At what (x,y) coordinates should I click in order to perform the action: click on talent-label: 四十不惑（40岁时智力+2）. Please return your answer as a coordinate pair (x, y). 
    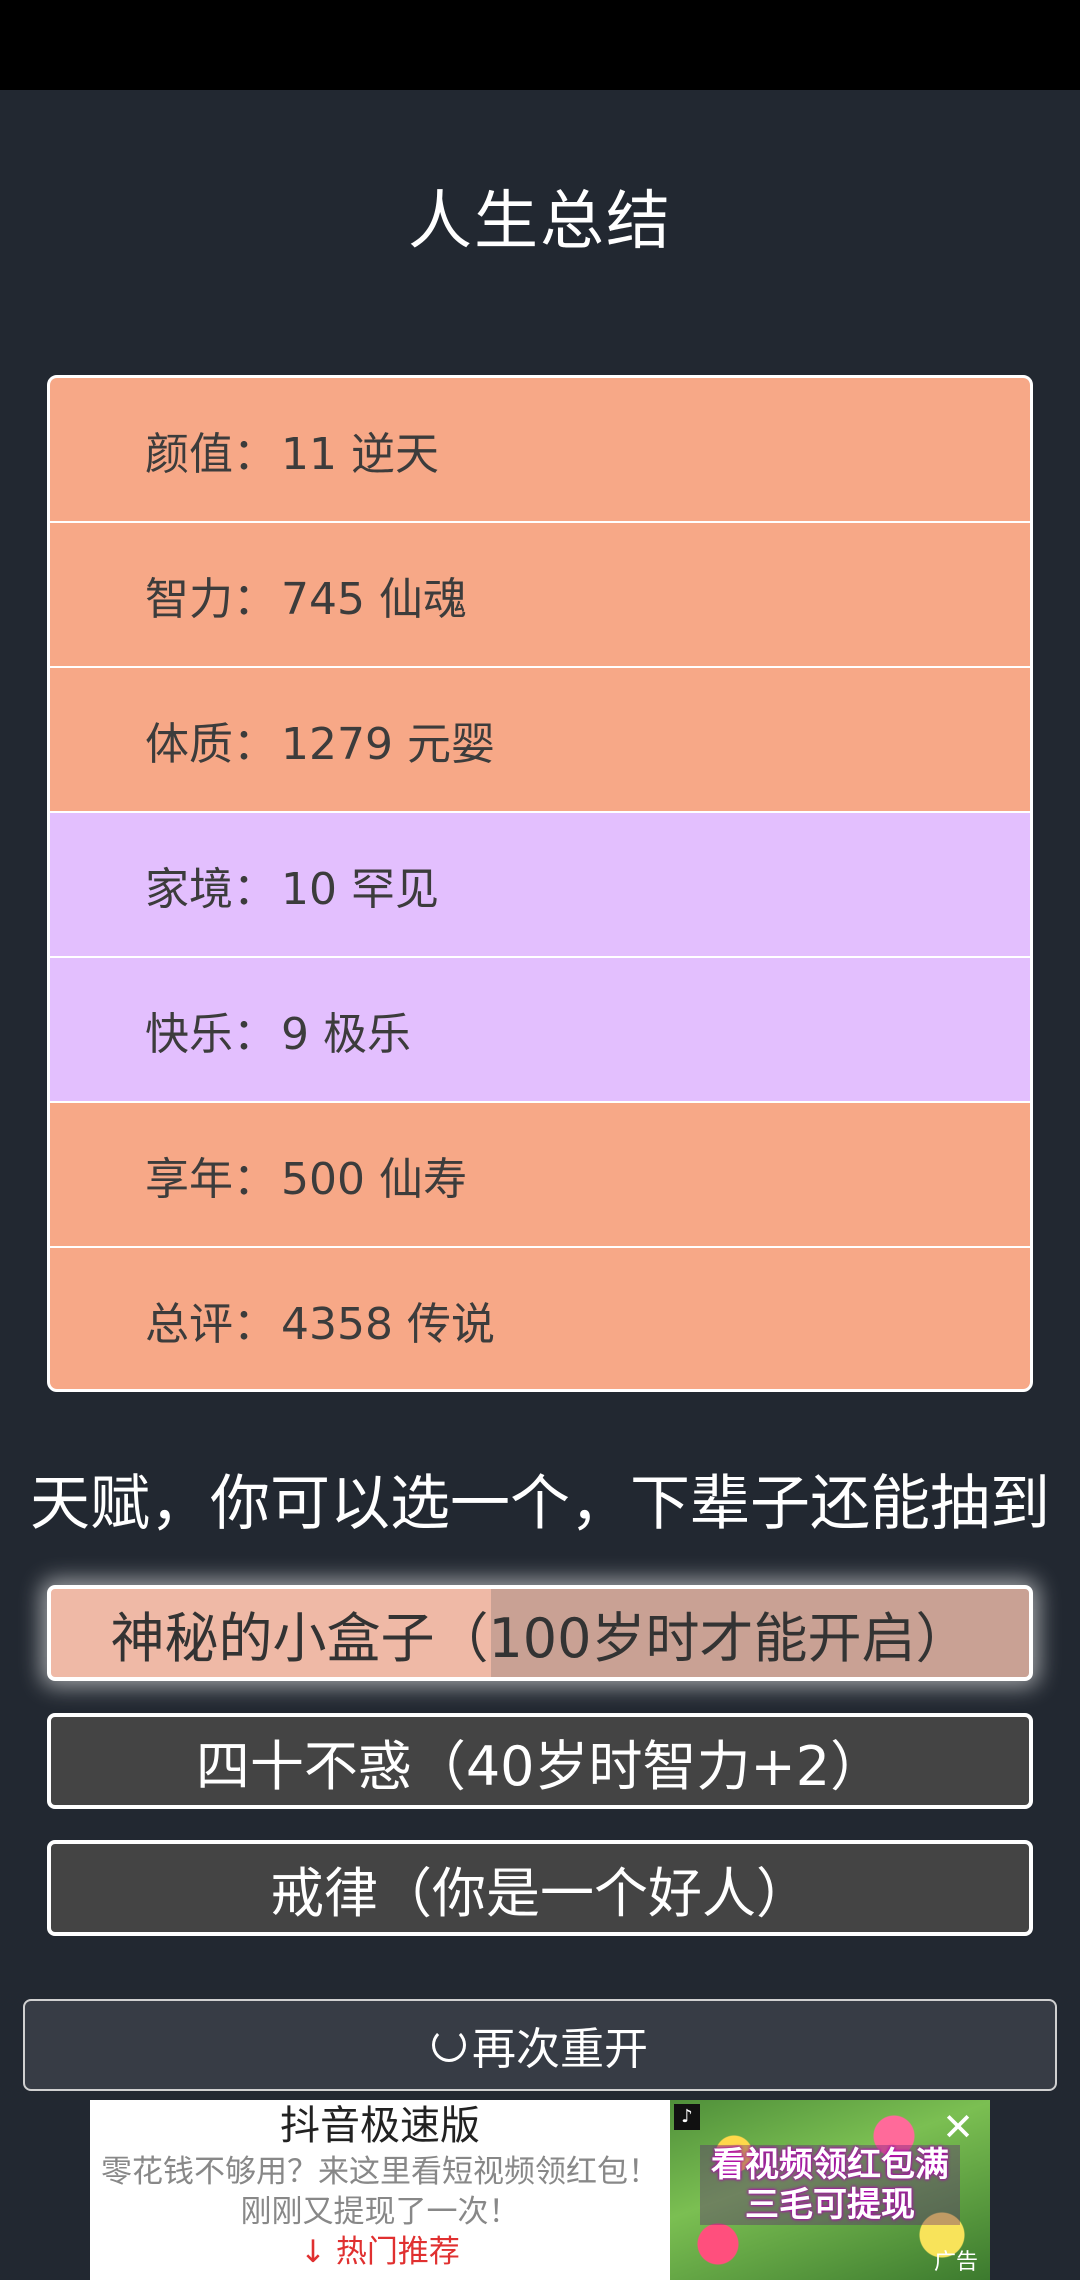
    Looking at the image, I should click on (540, 1766).